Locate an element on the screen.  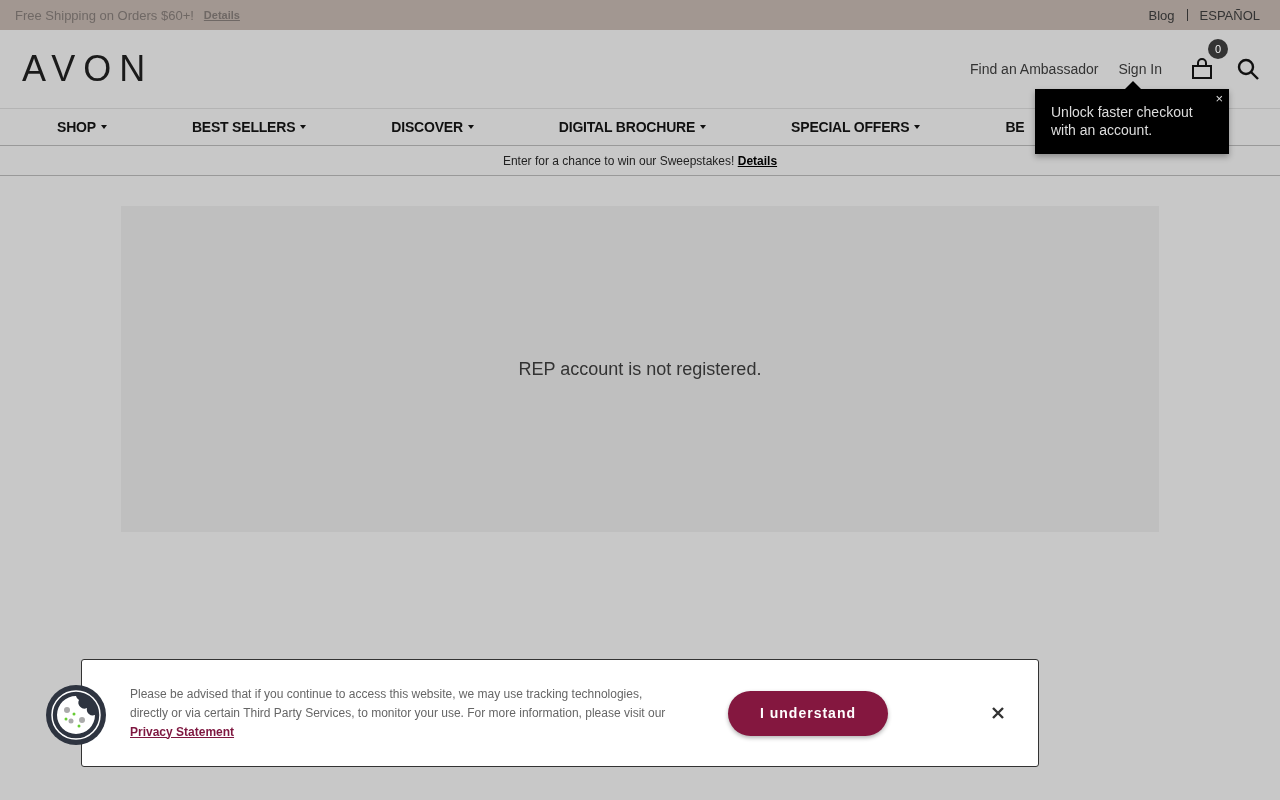
tooltip-text: Unlock faster checkout with an account. is located at coordinates (1122, 121).